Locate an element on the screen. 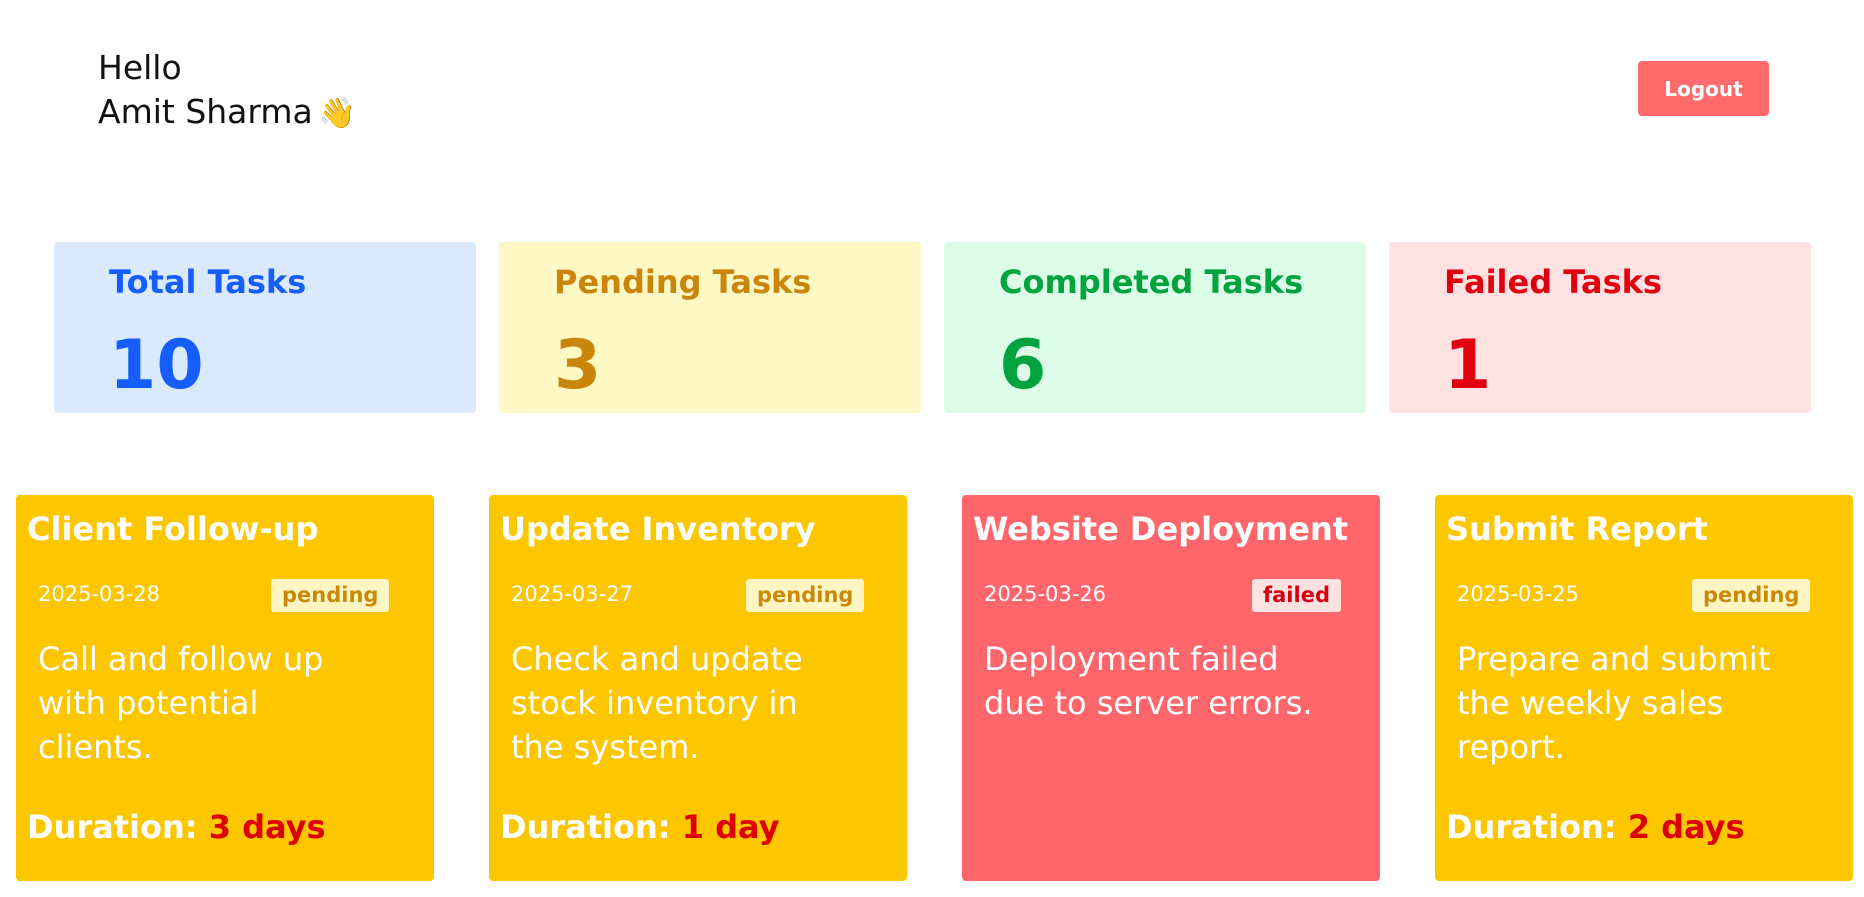  task-description: Deployment failed due to server errors. is located at coordinates (1148, 681).